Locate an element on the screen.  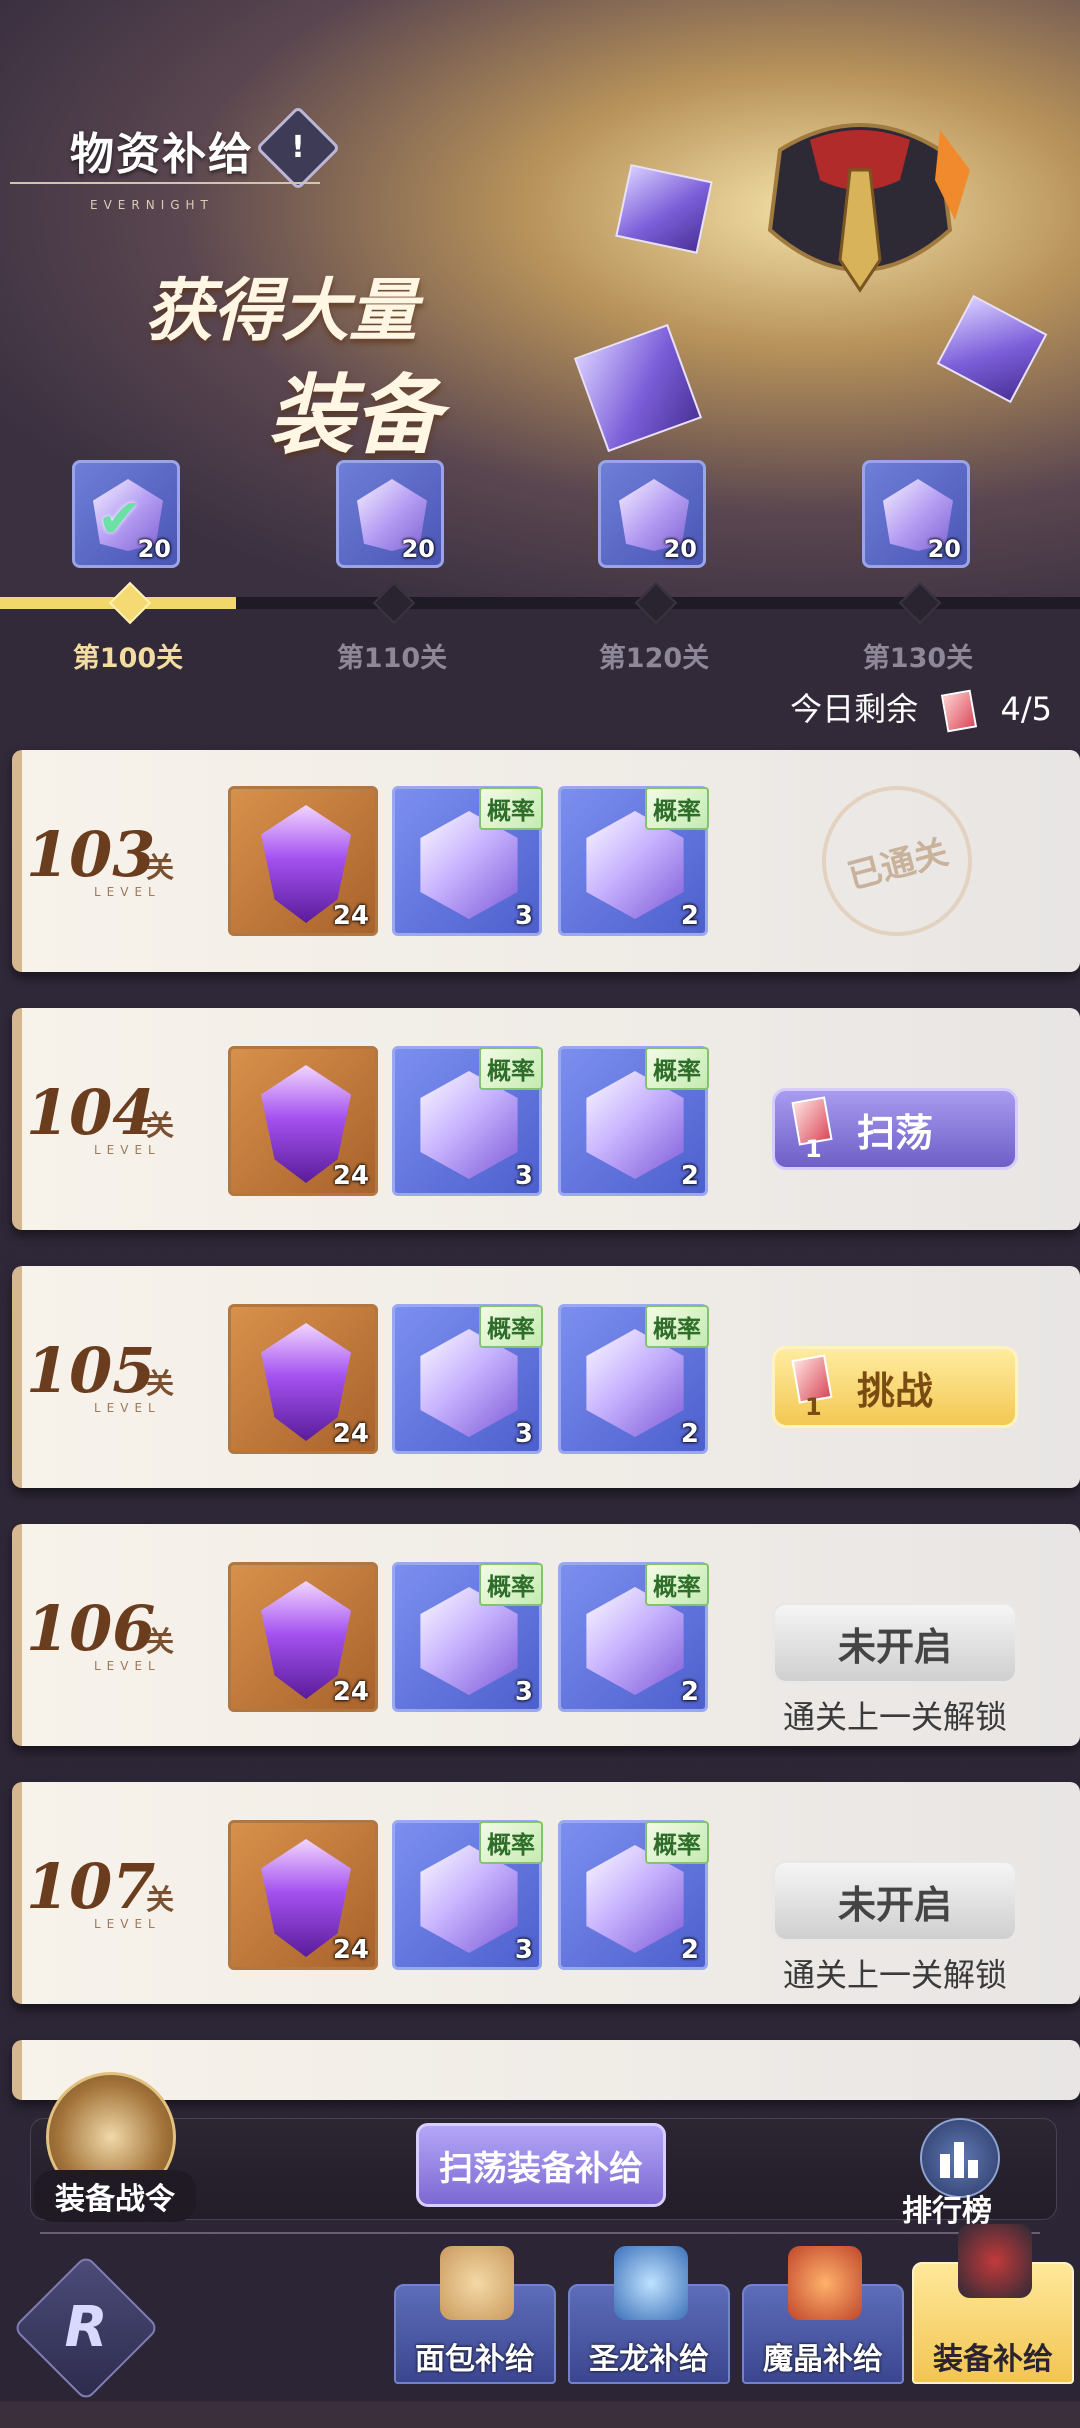
tab-bread-supply: 面包补给 is located at coordinates (475, 2315).